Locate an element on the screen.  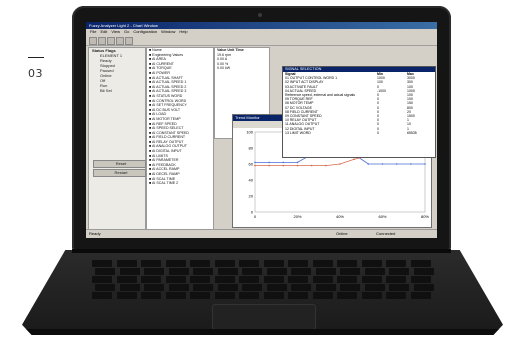
toolbar is located at coordinates (261, 40).